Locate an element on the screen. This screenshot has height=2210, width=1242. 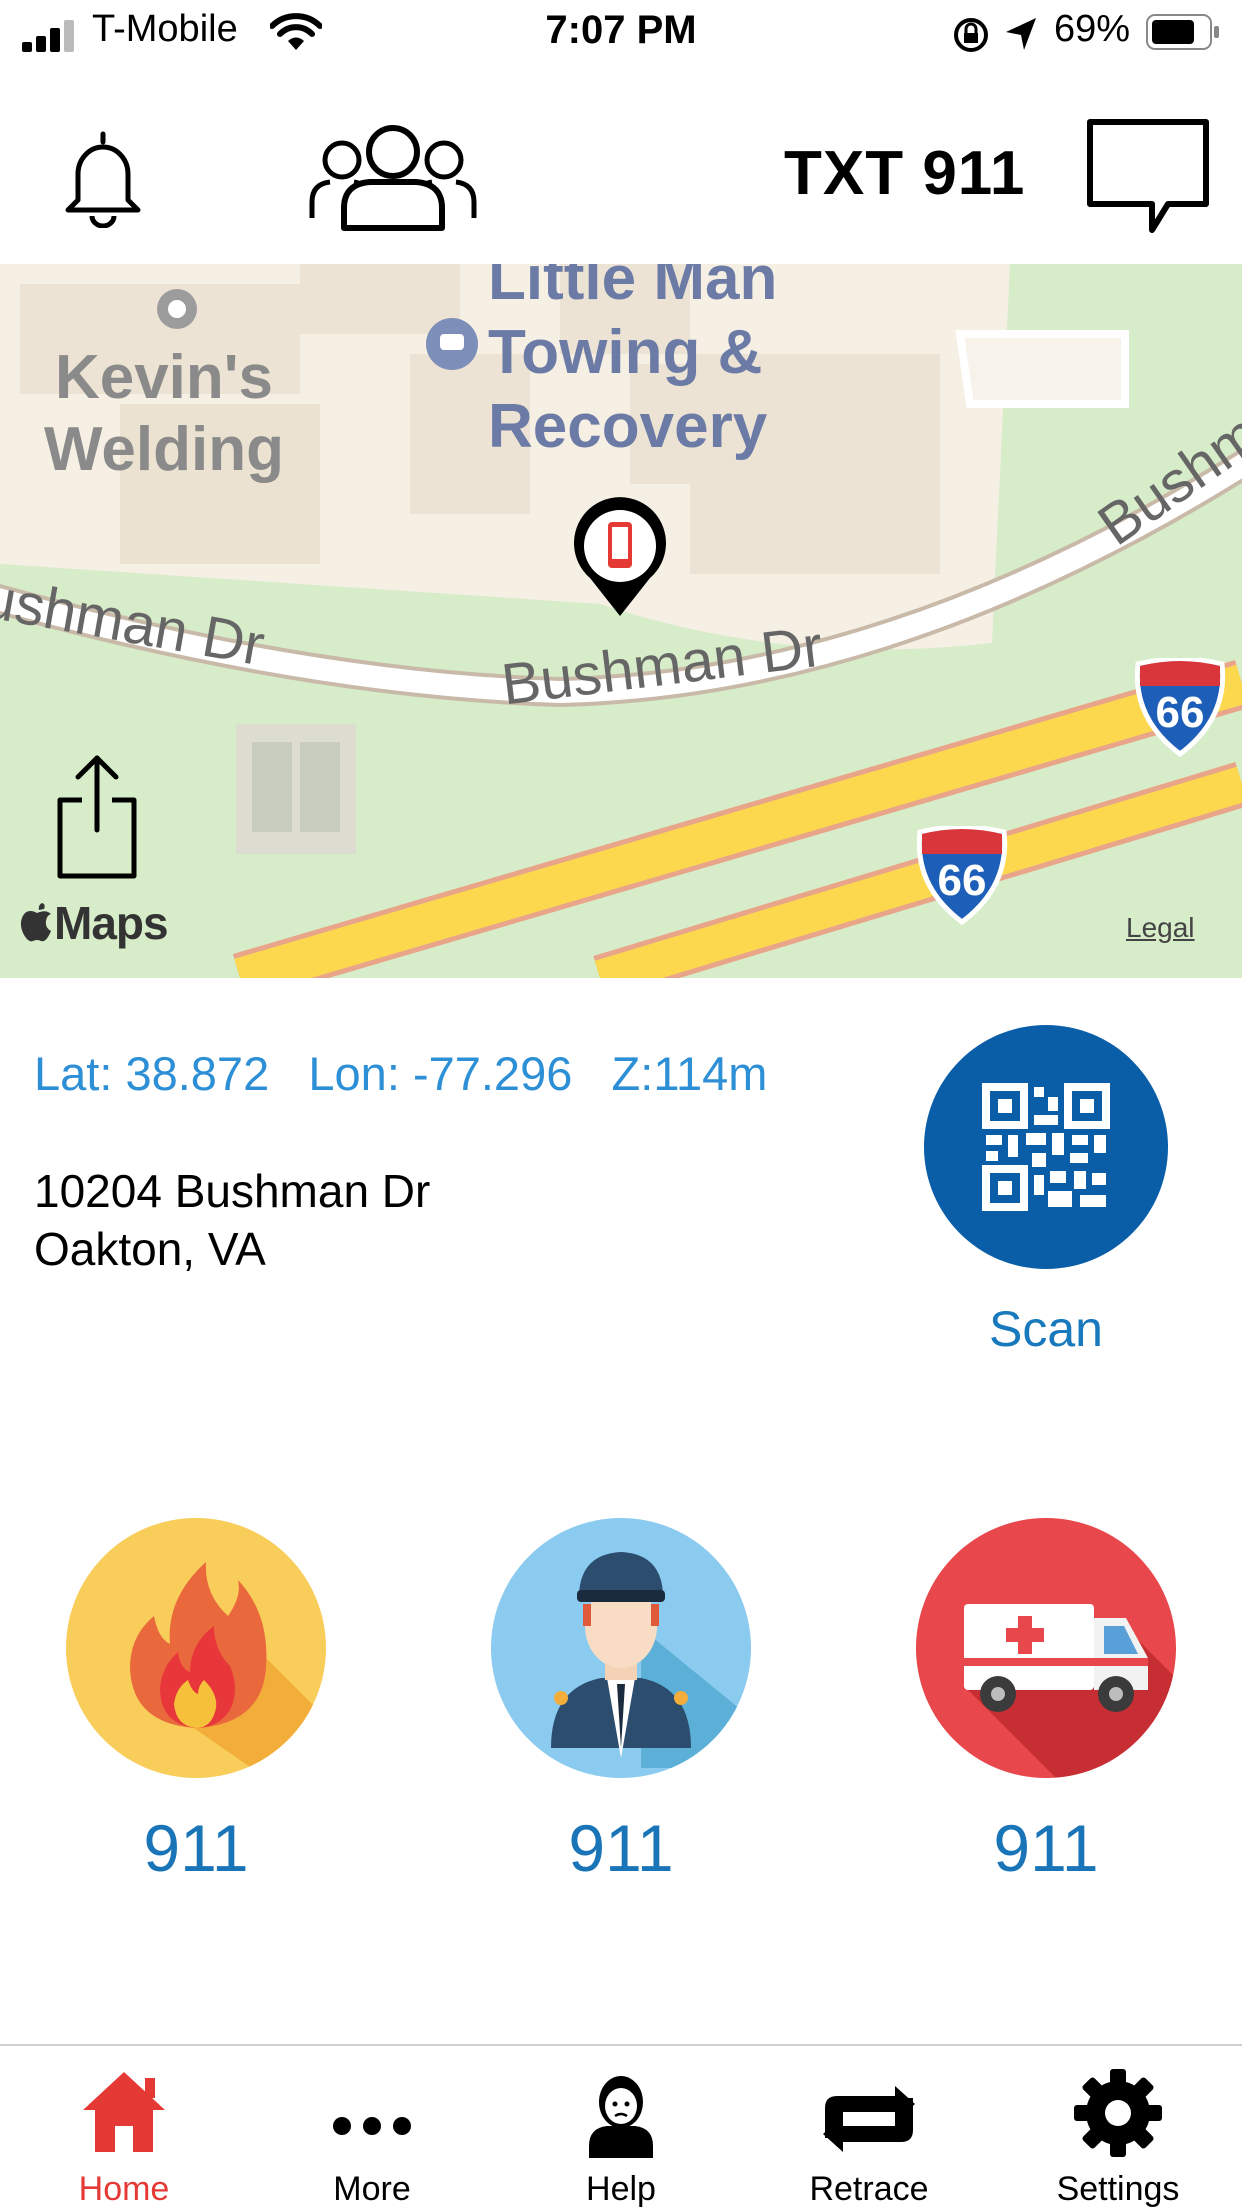
fire-911-label: 911 is located at coordinates (196, 1848).